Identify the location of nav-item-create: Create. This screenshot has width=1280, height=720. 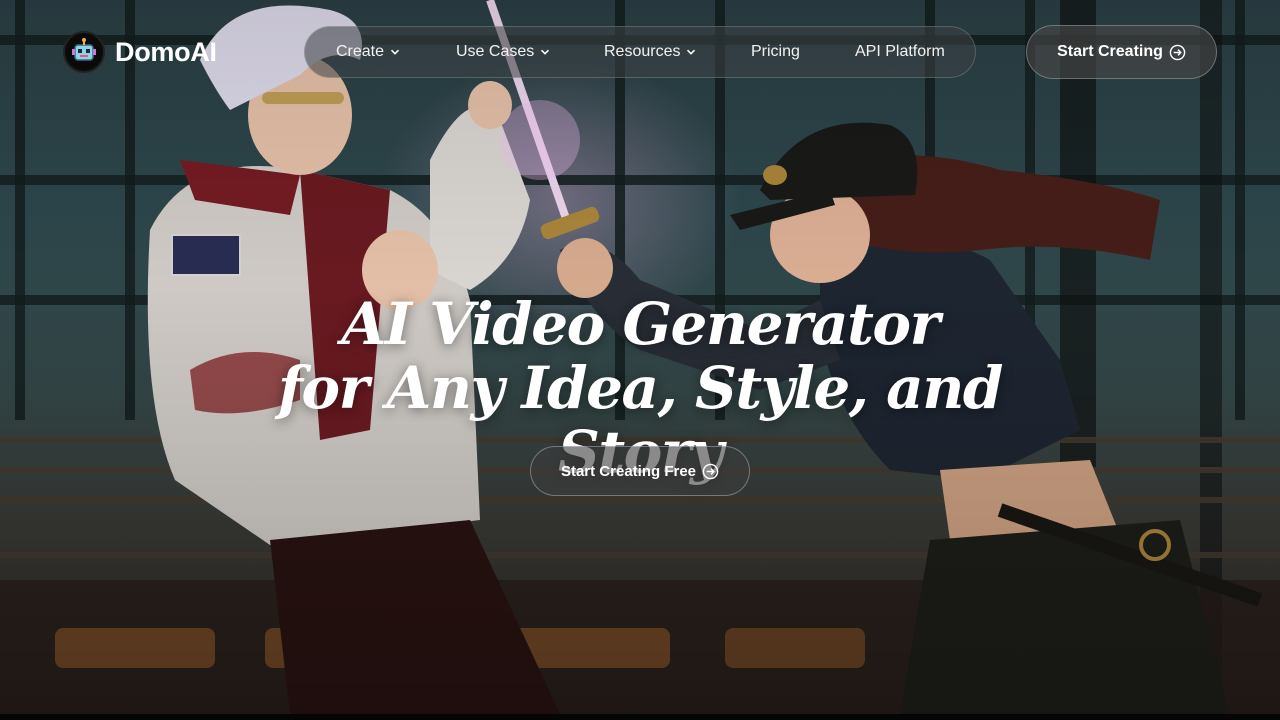
(368, 52).